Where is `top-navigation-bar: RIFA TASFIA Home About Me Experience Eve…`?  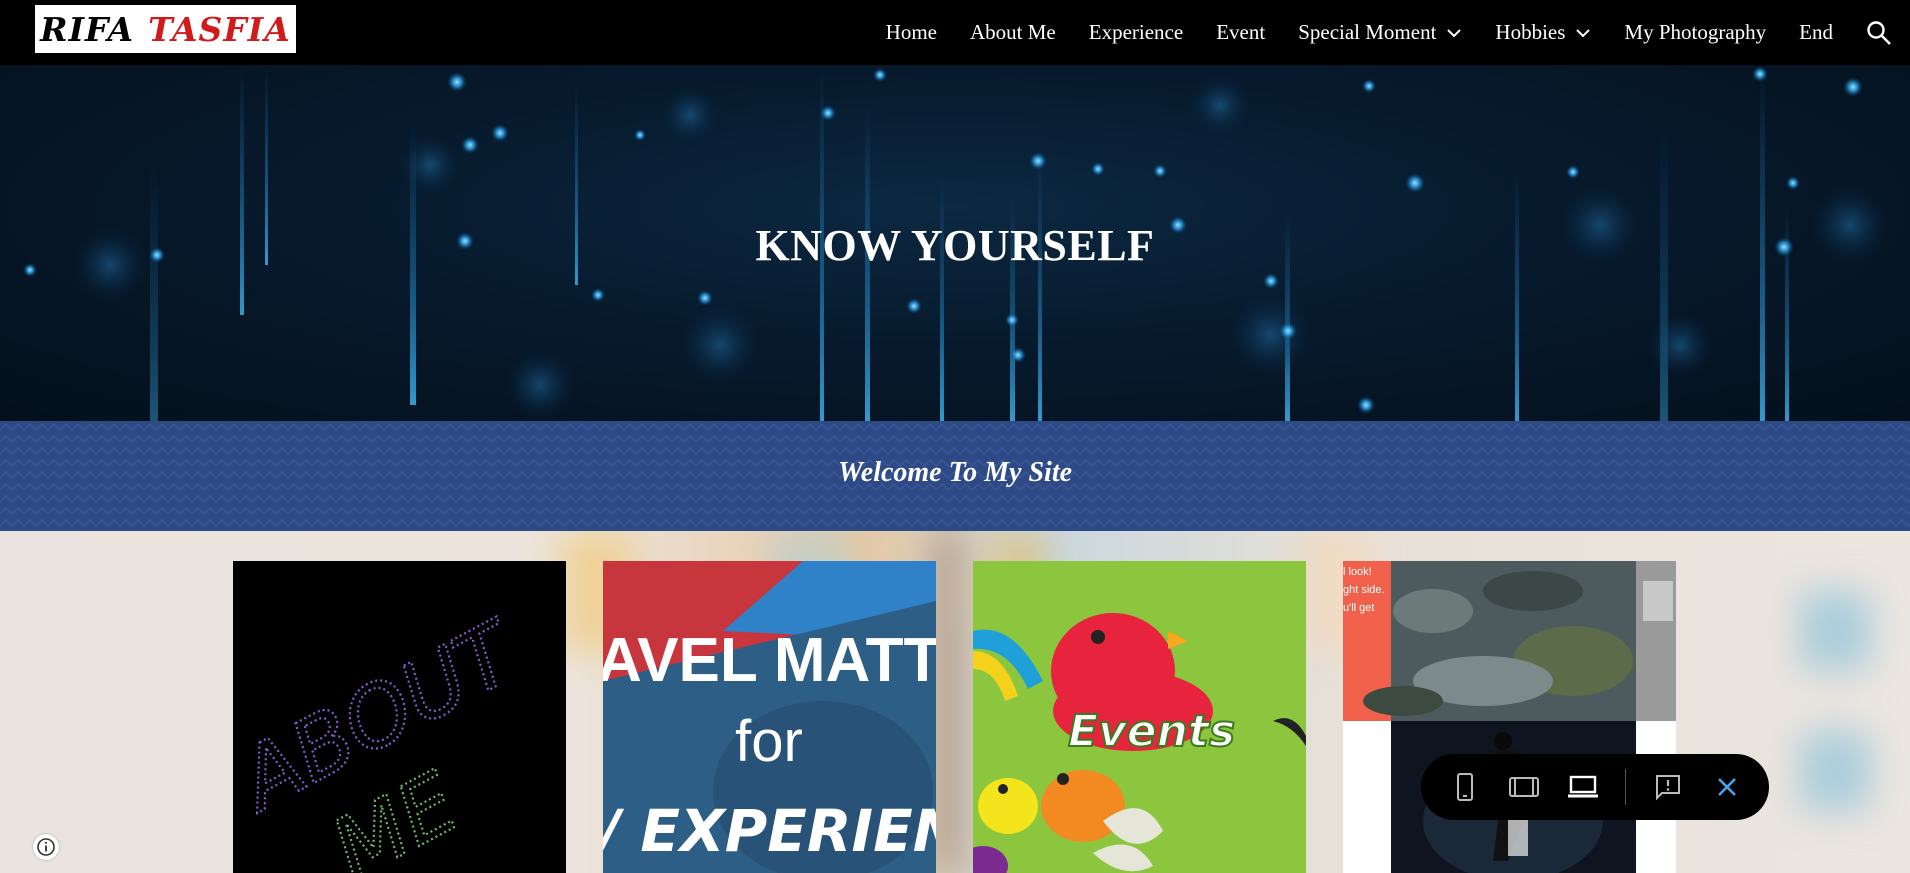 top-navigation-bar: RIFA TASFIA Home About Me Experience Eve… is located at coordinates (955, 32).